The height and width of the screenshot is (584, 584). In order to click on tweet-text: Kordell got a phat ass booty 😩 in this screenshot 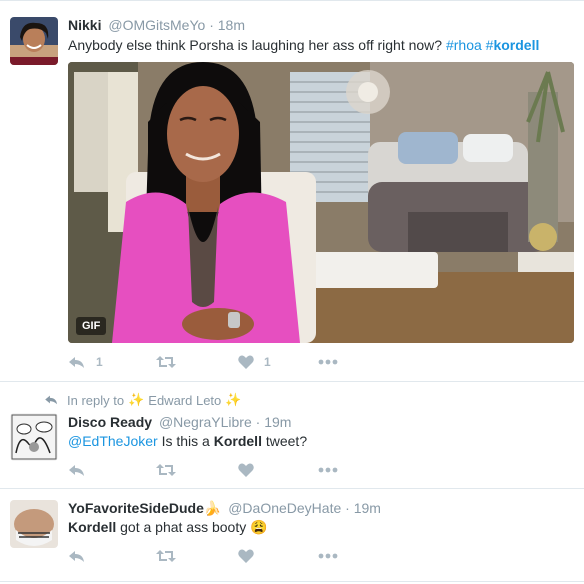, I will do `click(168, 527)`.